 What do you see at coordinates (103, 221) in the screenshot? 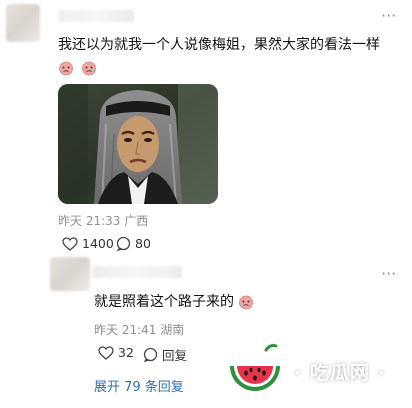
I see `comment-meta: 昨天 21:33 广西` at bounding box center [103, 221].